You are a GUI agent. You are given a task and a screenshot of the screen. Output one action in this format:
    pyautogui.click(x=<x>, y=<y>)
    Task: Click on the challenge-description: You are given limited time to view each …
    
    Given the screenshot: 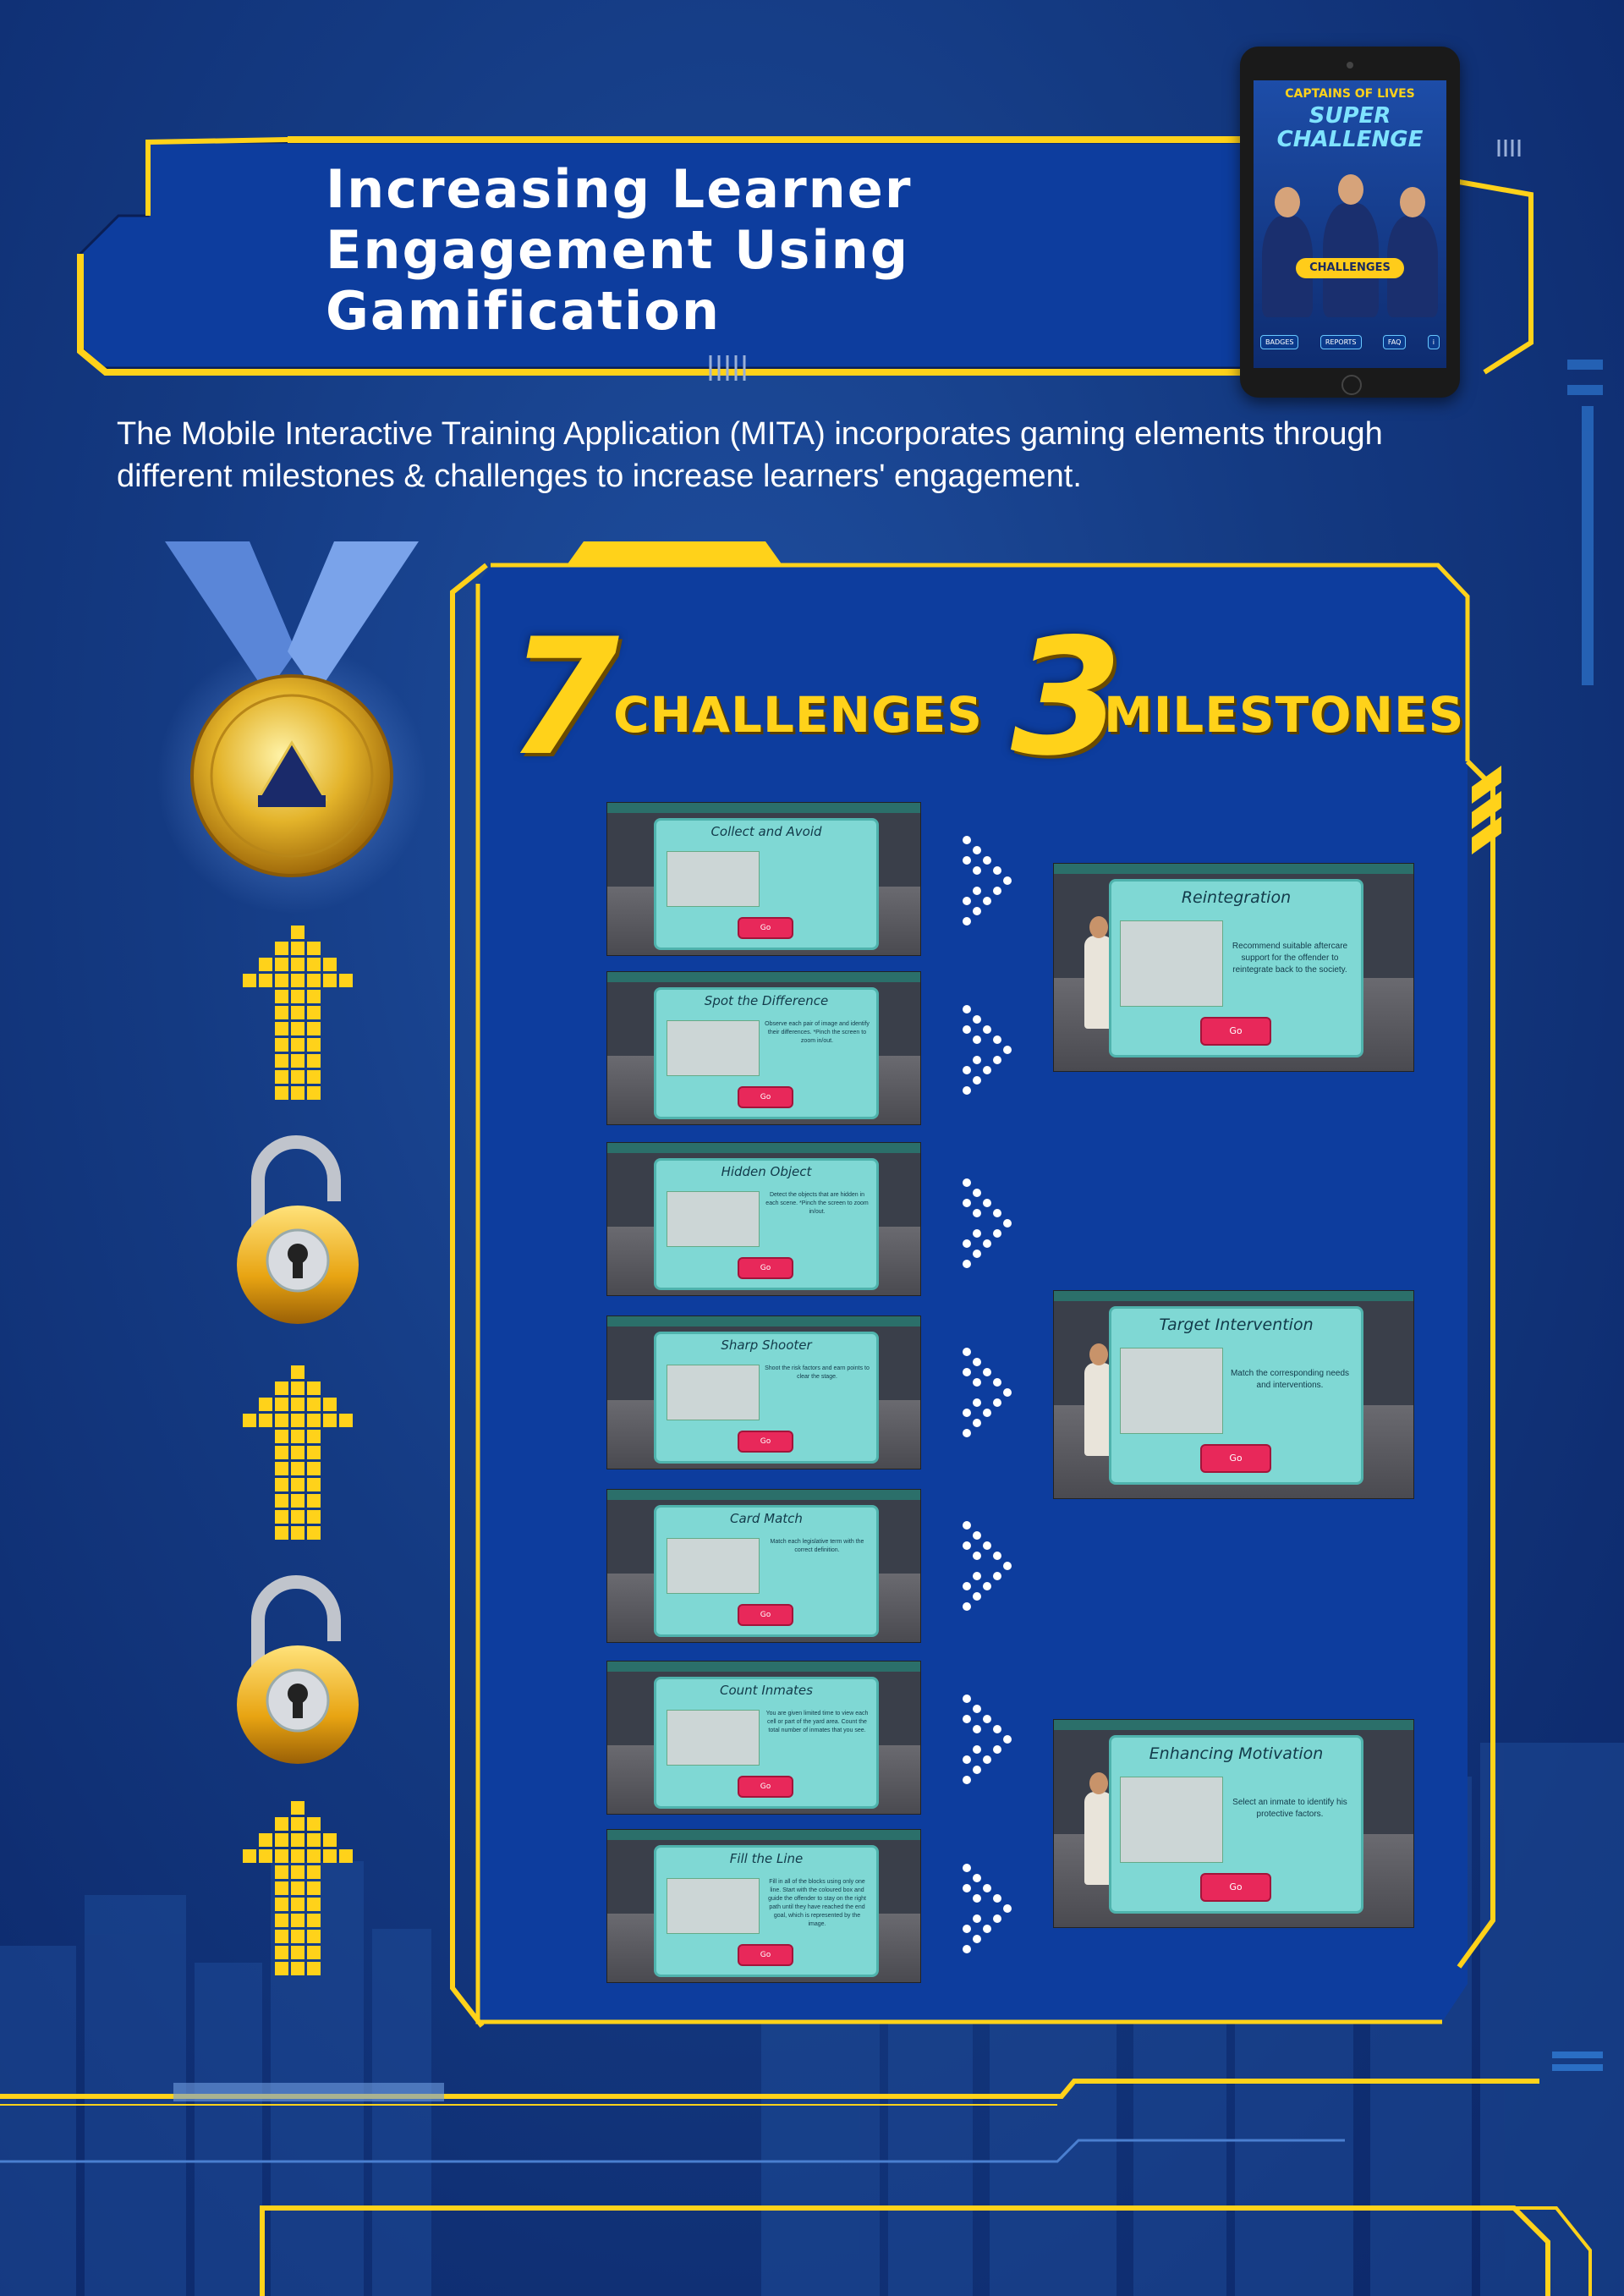 What is the action you would take?
    pyautogui.click(x=817, y=1722)
    